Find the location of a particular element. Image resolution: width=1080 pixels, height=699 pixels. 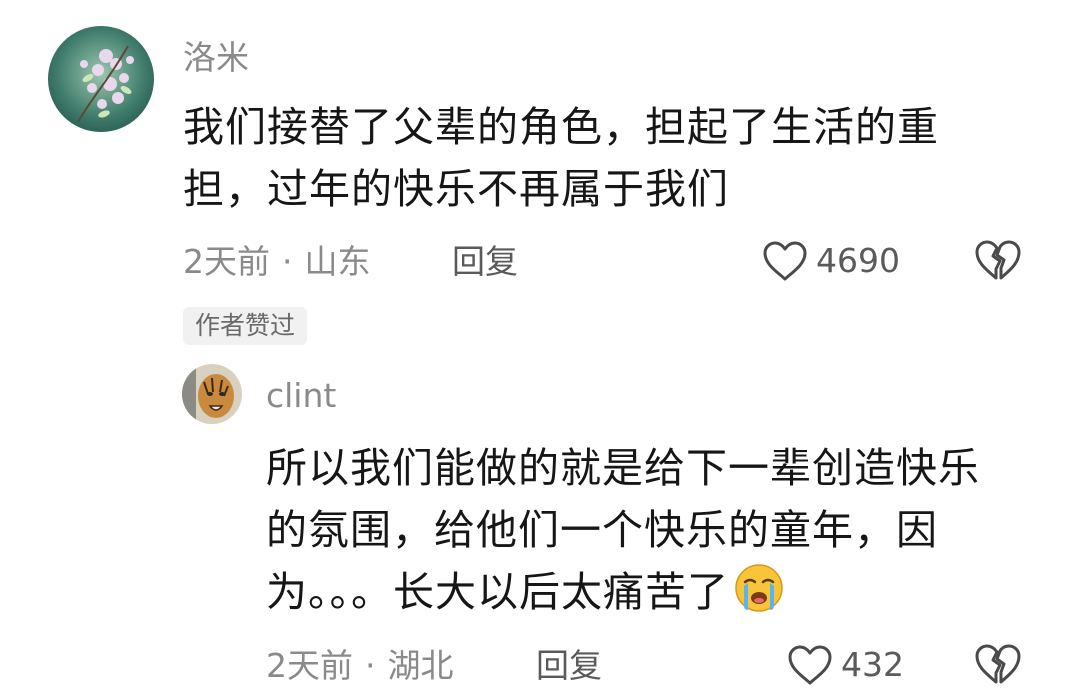

comment-line: 我们接替了父辈的角色，担起了生活的重 is located at coordinates (561, 127).